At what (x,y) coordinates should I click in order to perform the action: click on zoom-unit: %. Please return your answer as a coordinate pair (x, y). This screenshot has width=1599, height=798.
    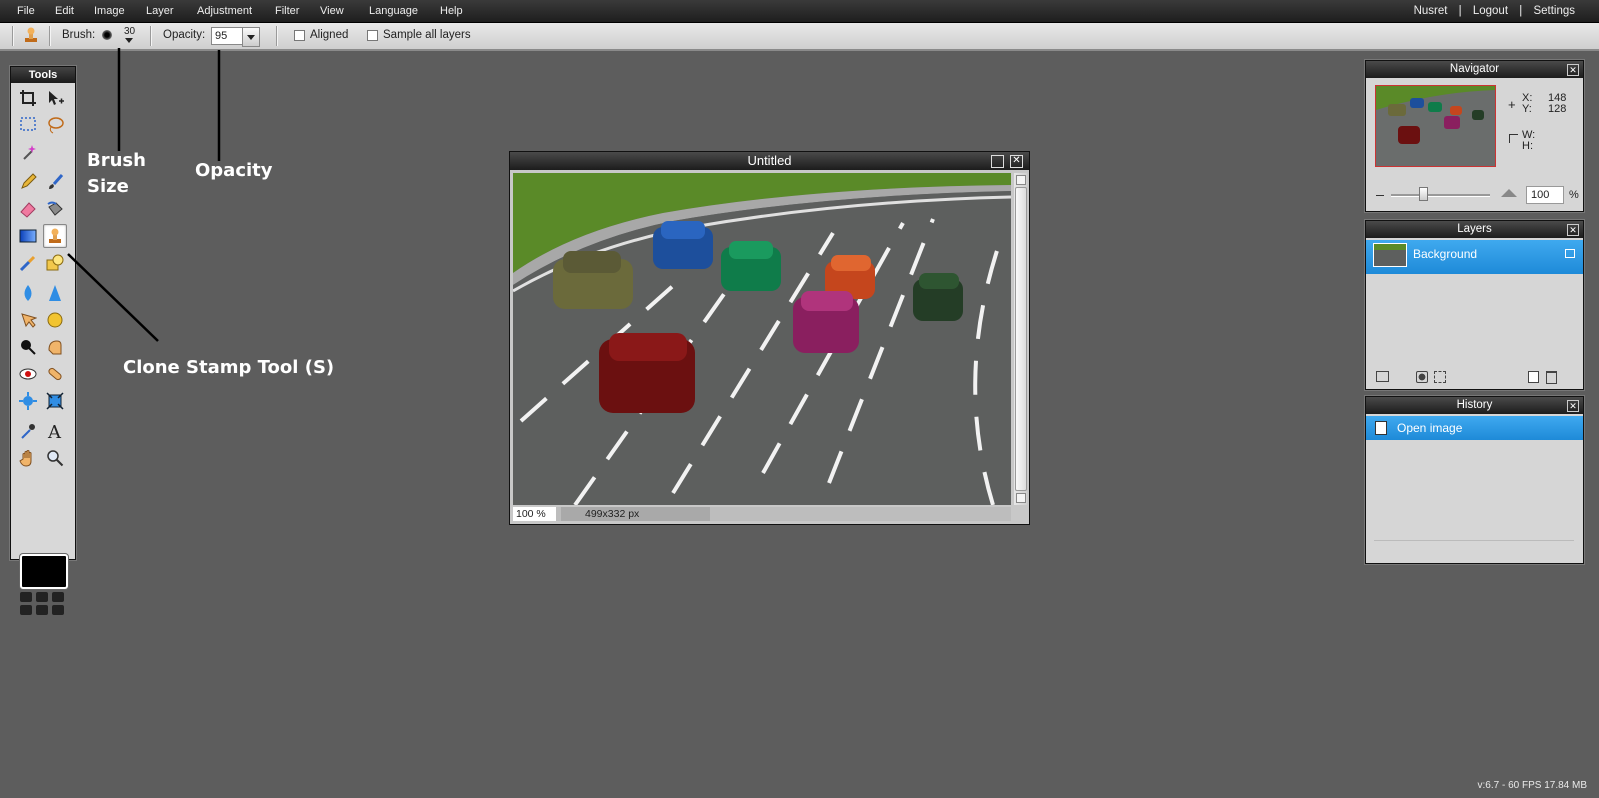
    Looking at the image, I should click on (1574, 195).